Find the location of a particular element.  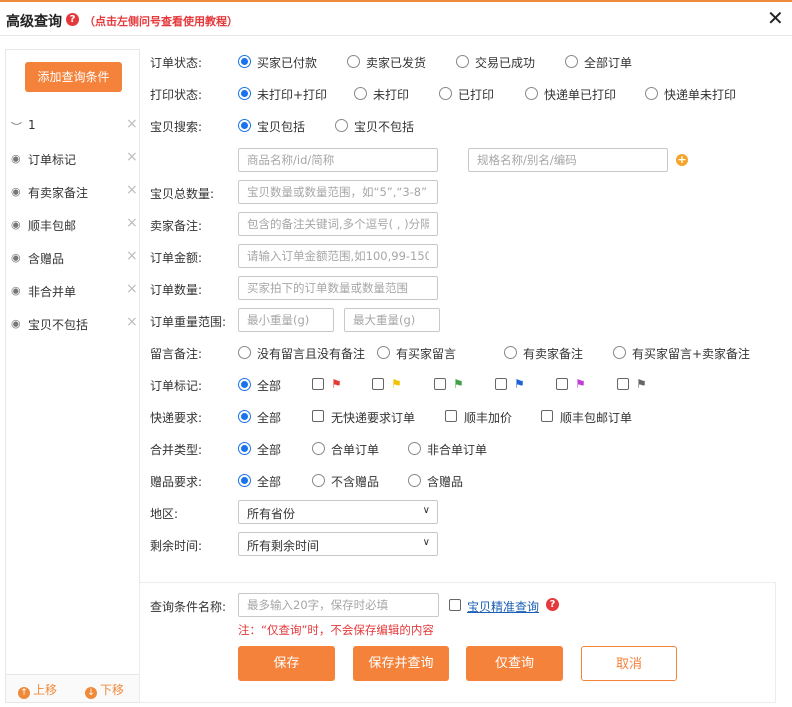

save-button: 保存 is located at coordinates (286, 663).